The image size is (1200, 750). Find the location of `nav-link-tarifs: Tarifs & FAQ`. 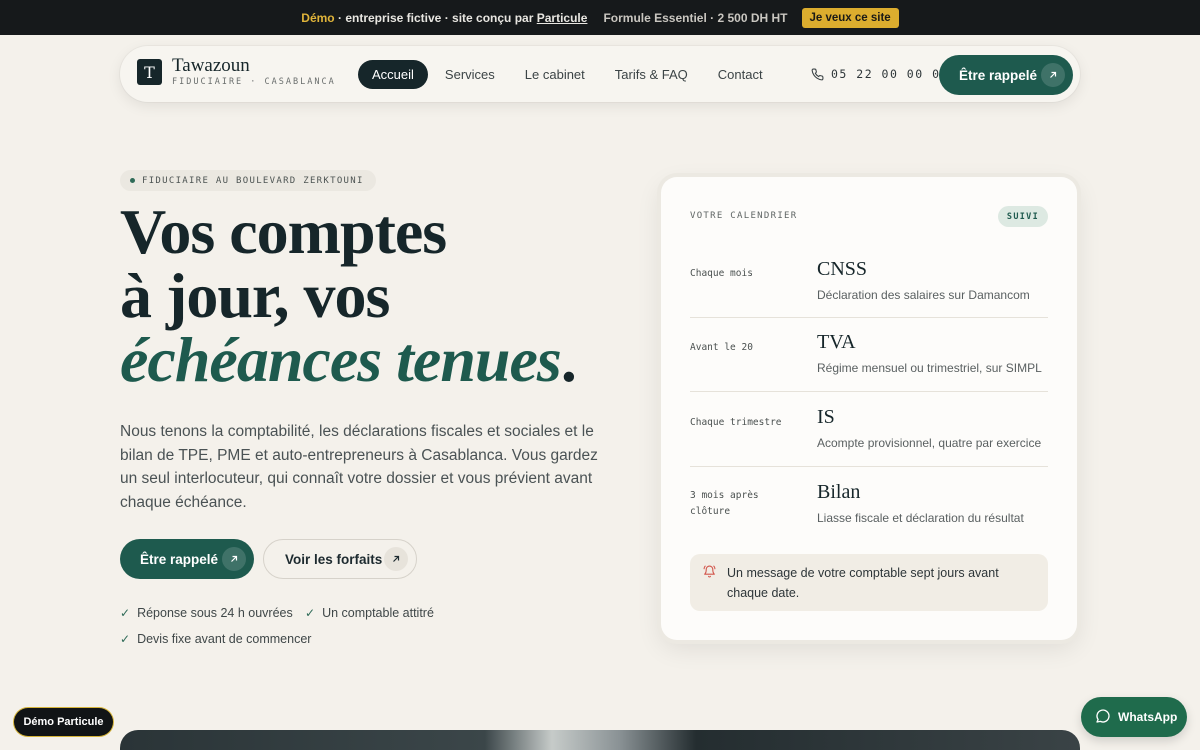

nav-link-tarifs: Tarifs & FAQ is located at coordinates (651, 74).